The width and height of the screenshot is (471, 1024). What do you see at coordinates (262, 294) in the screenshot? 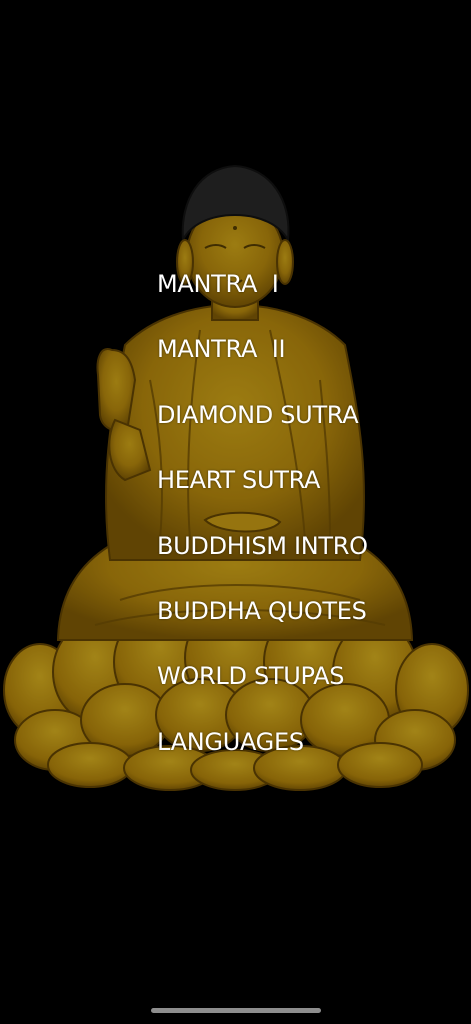
I see `menu-item-mantra-1: MANTRA I` at bounding box center [262, 294].